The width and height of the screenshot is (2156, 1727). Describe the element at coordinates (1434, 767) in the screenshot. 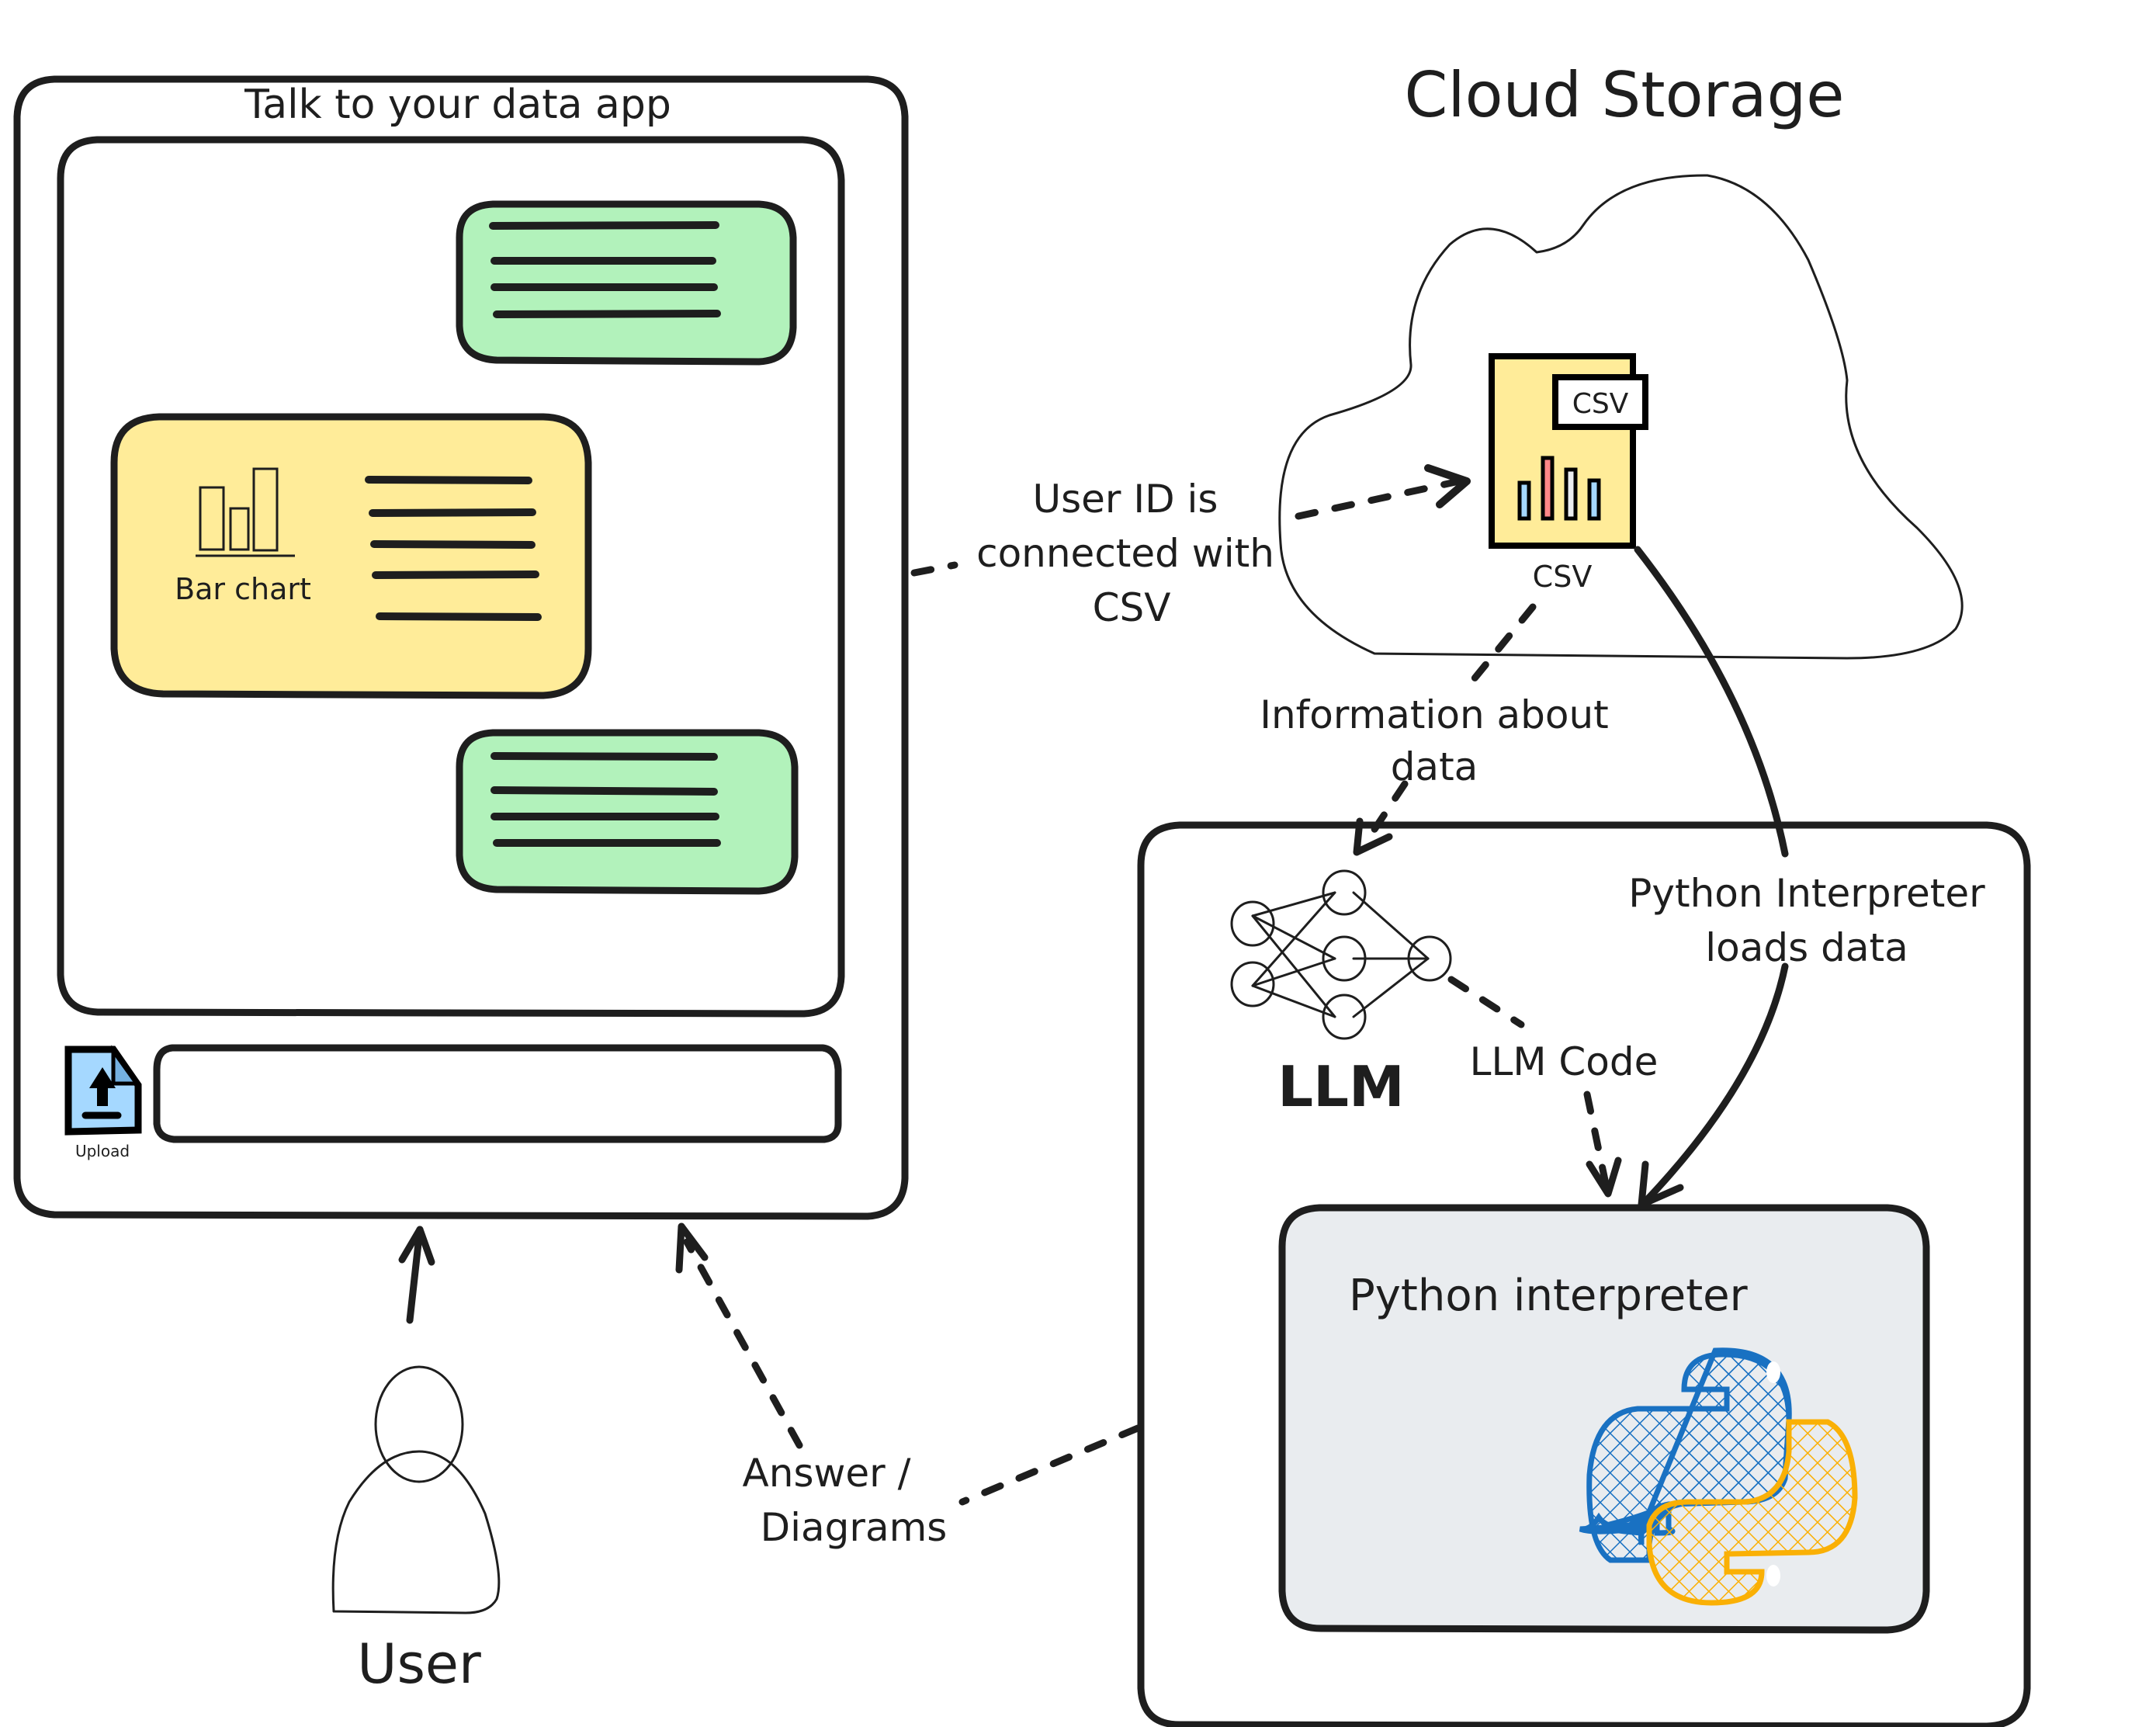

I see `info-label-line-2: data` at that location.